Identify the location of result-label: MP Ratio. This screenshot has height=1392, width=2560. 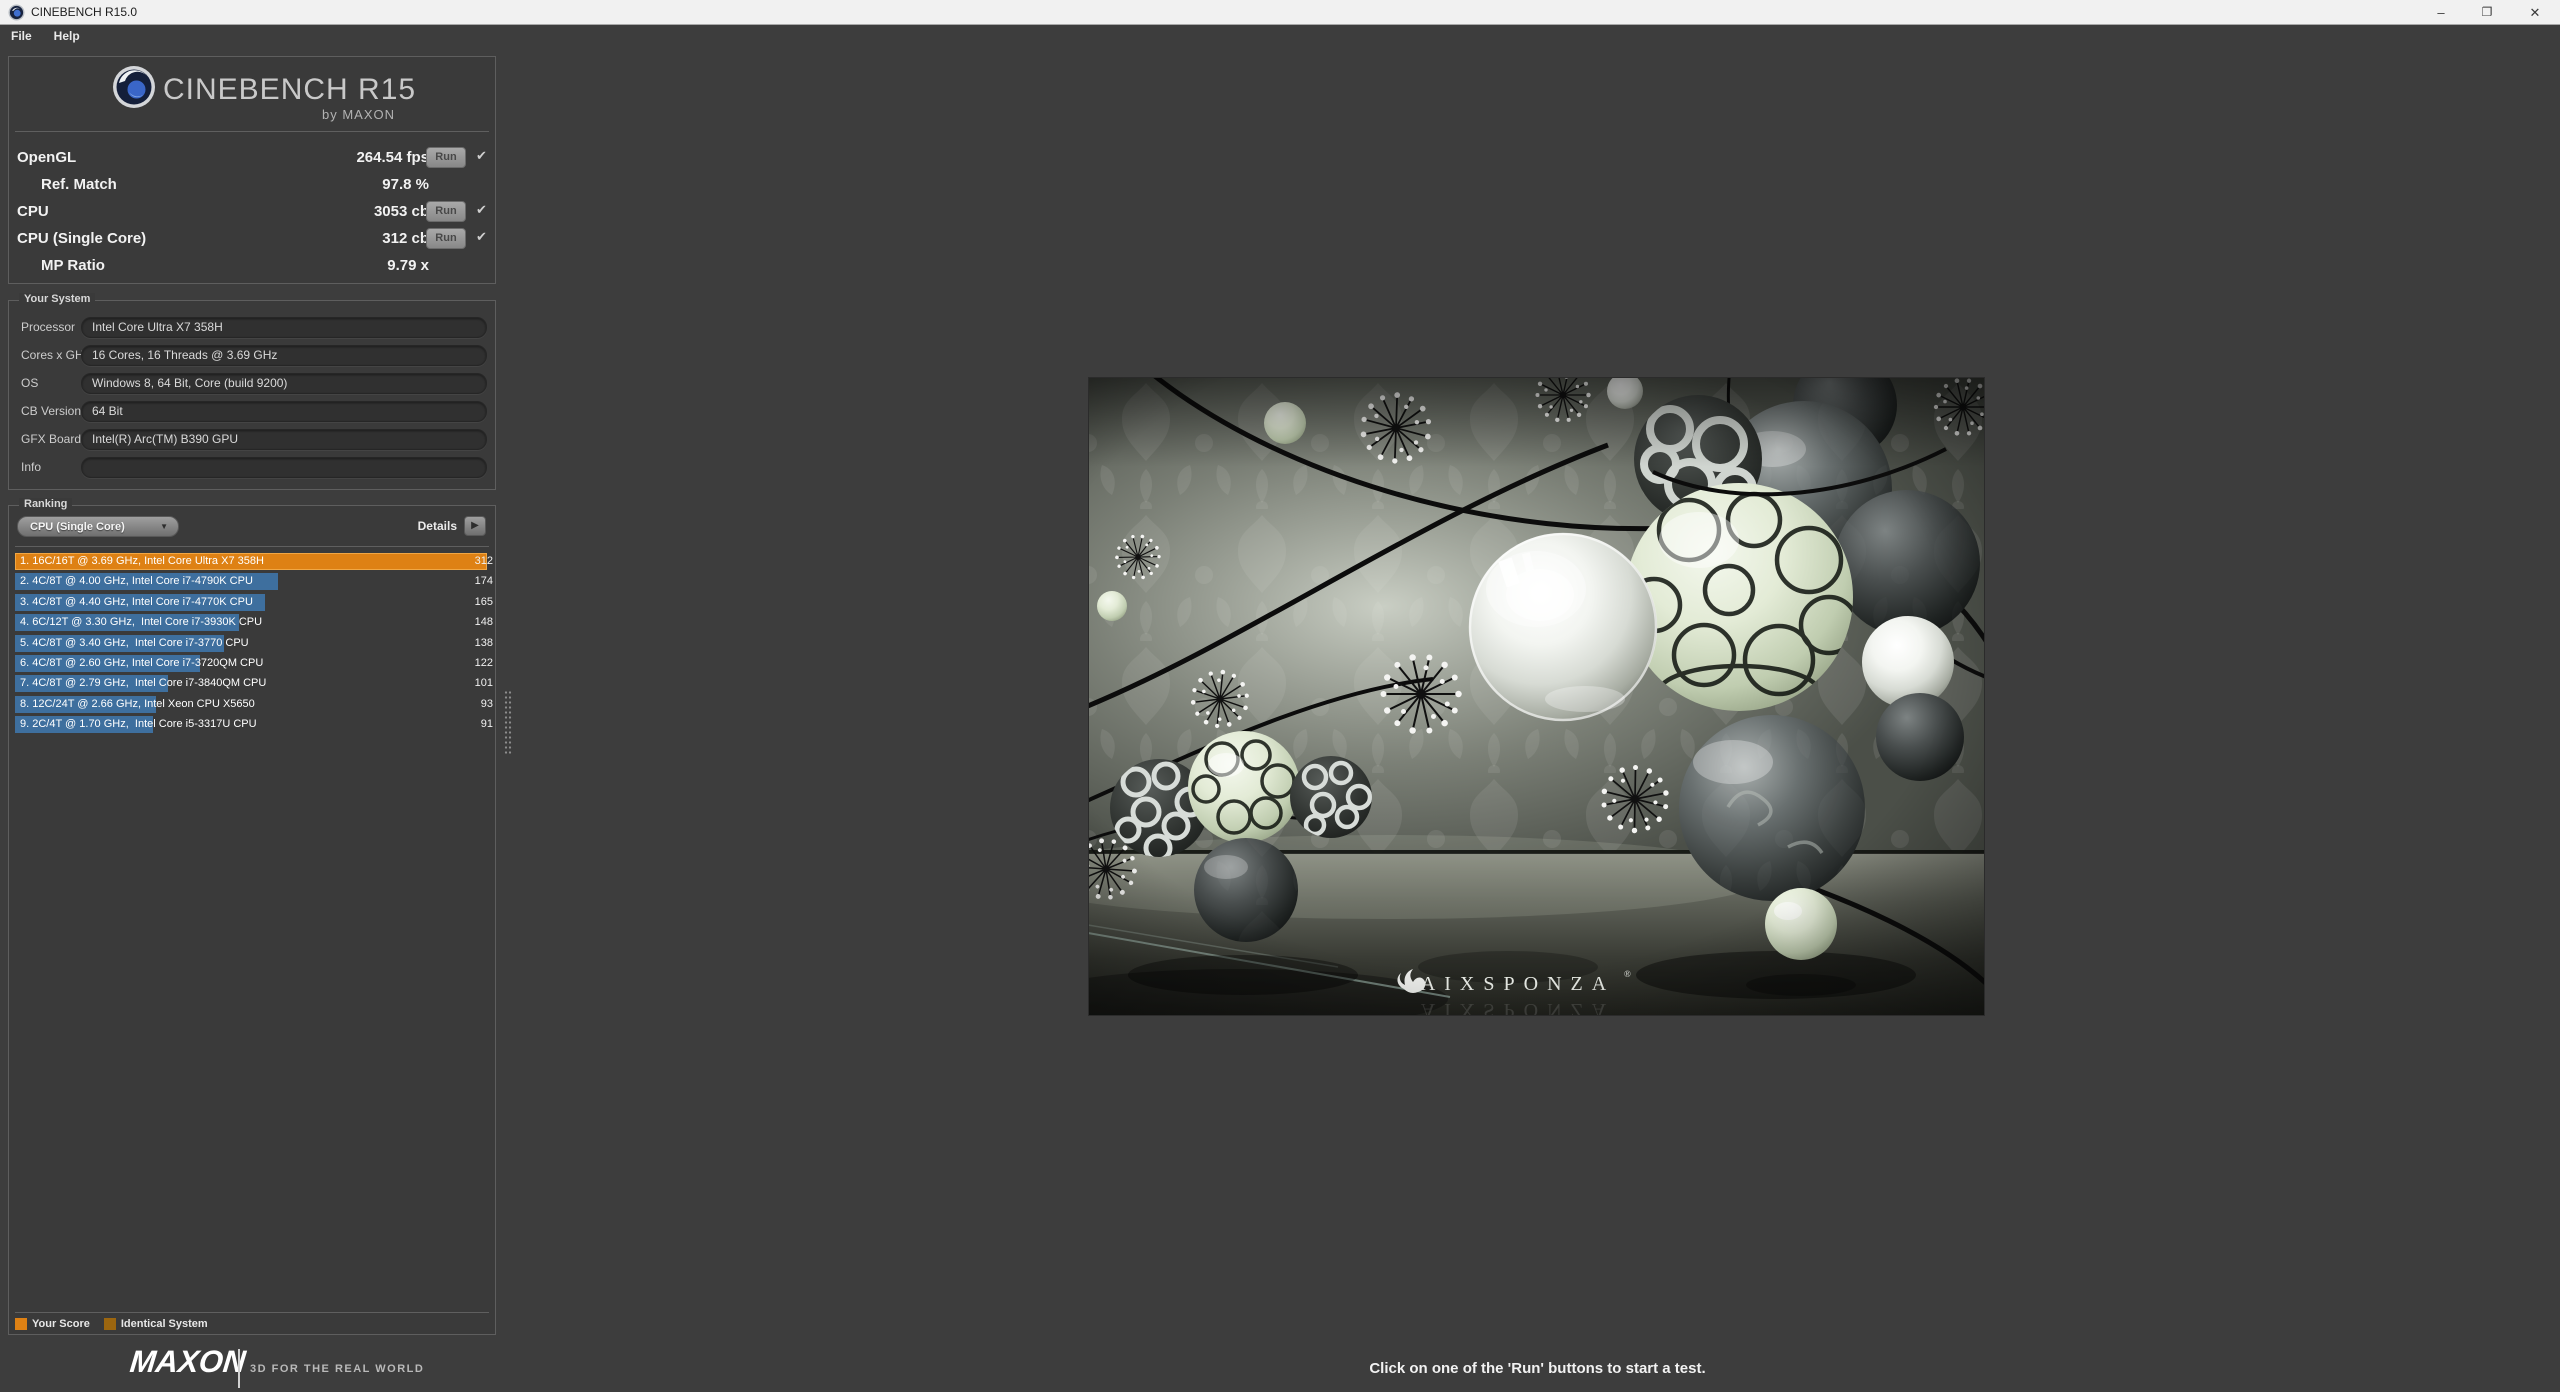
(73, 265).